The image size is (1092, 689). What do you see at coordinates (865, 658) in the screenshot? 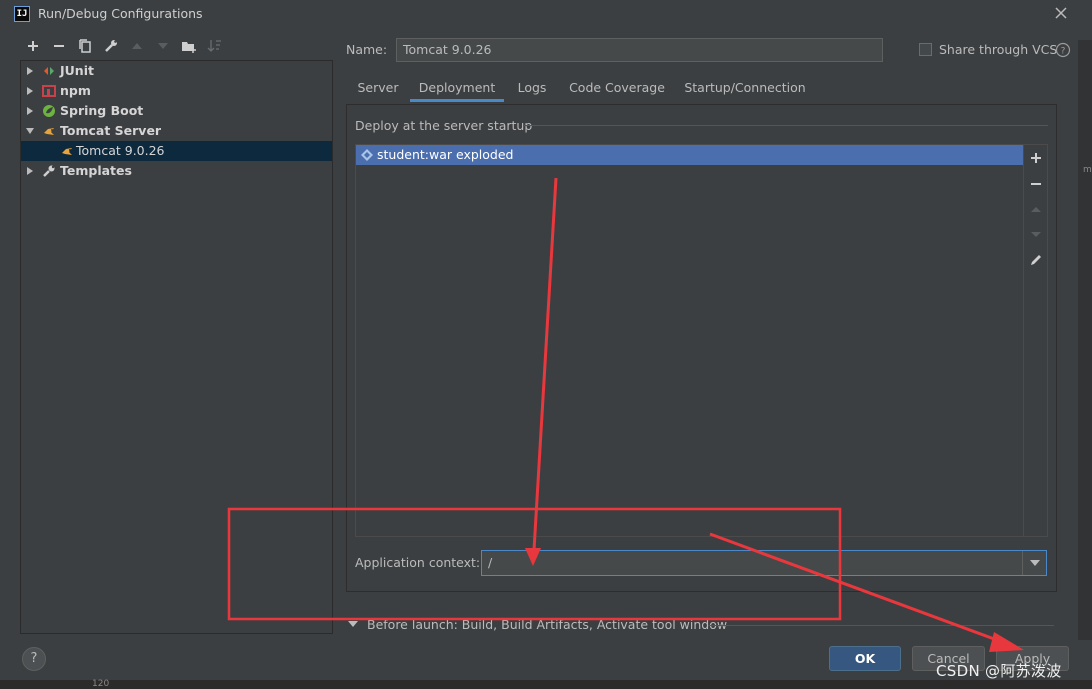
I see `ok-button: OK` at bounding box center [865, 658].